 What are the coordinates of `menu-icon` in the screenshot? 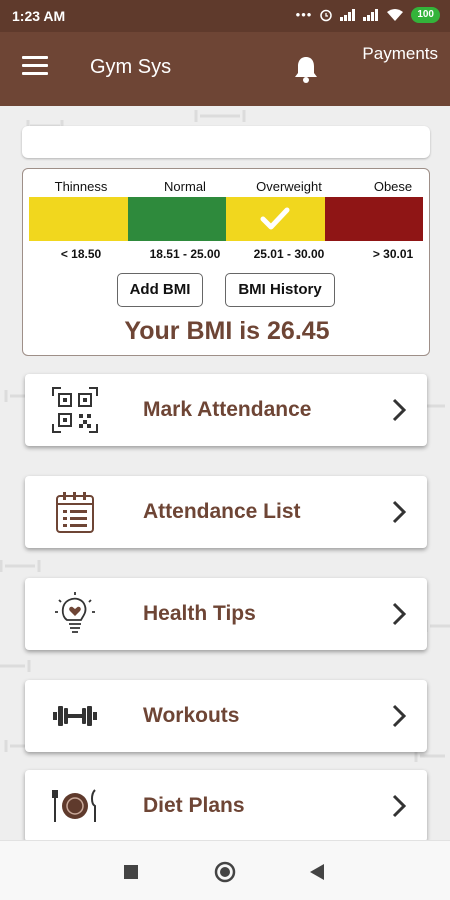 It's located at (35, 67).